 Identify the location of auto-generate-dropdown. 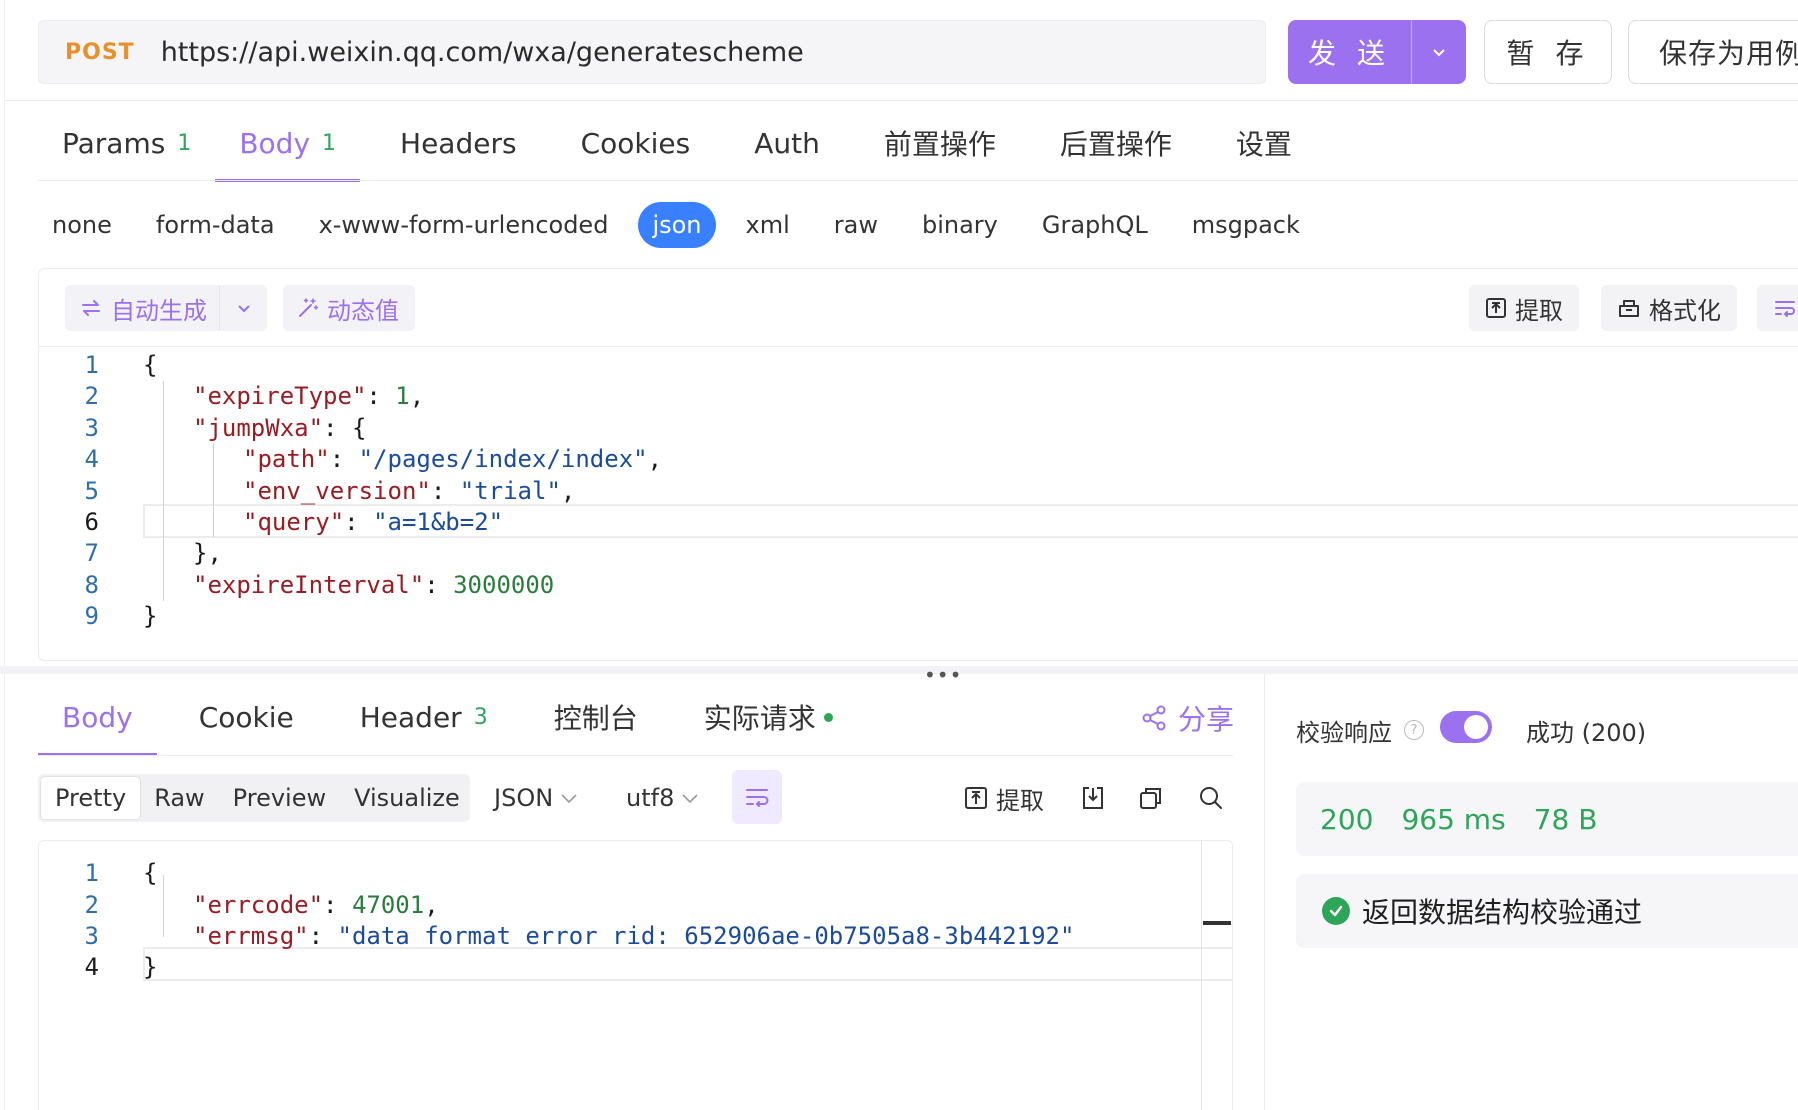
(243, 308).